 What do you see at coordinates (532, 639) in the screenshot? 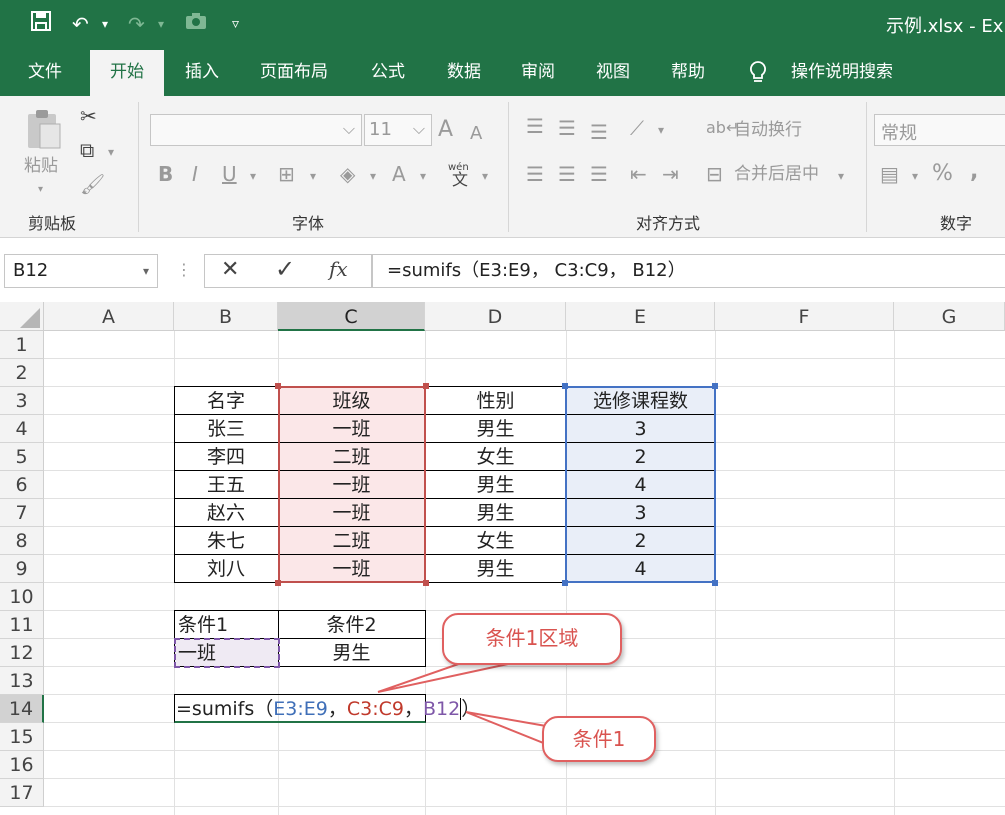
I see `callout-range-label: 条件1区域` at bounding box center [532, 639].